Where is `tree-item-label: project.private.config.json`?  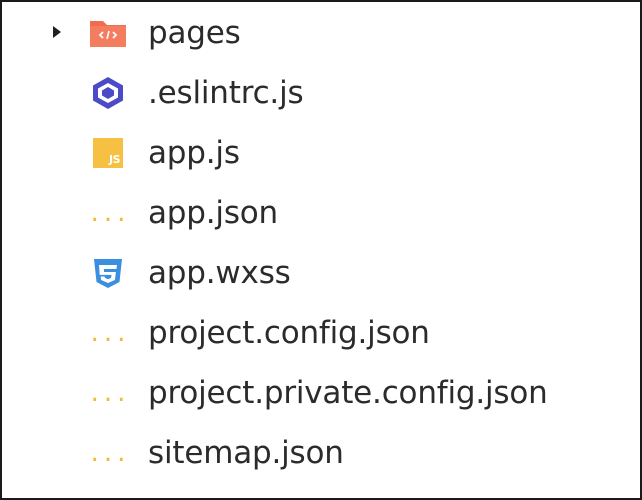 tree-item-label: project.private.config.json is located at coordinates (348, 393).